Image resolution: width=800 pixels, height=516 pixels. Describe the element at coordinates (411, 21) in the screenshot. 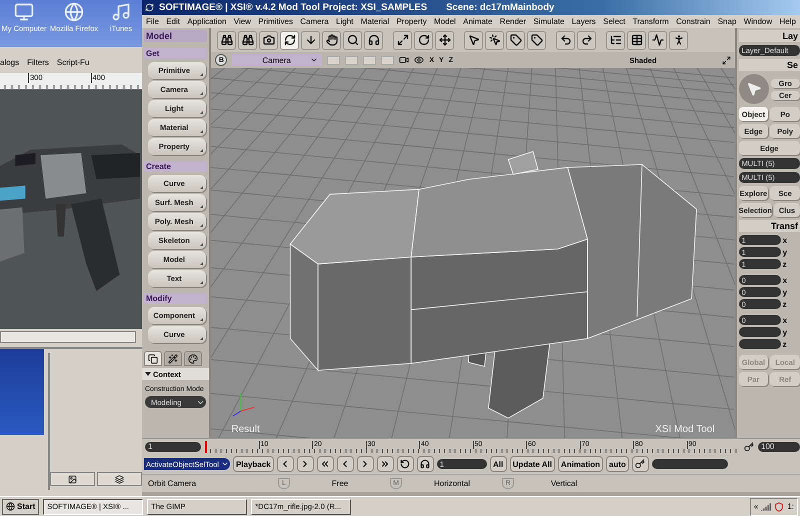

I see `menu-item: Property` at that location.